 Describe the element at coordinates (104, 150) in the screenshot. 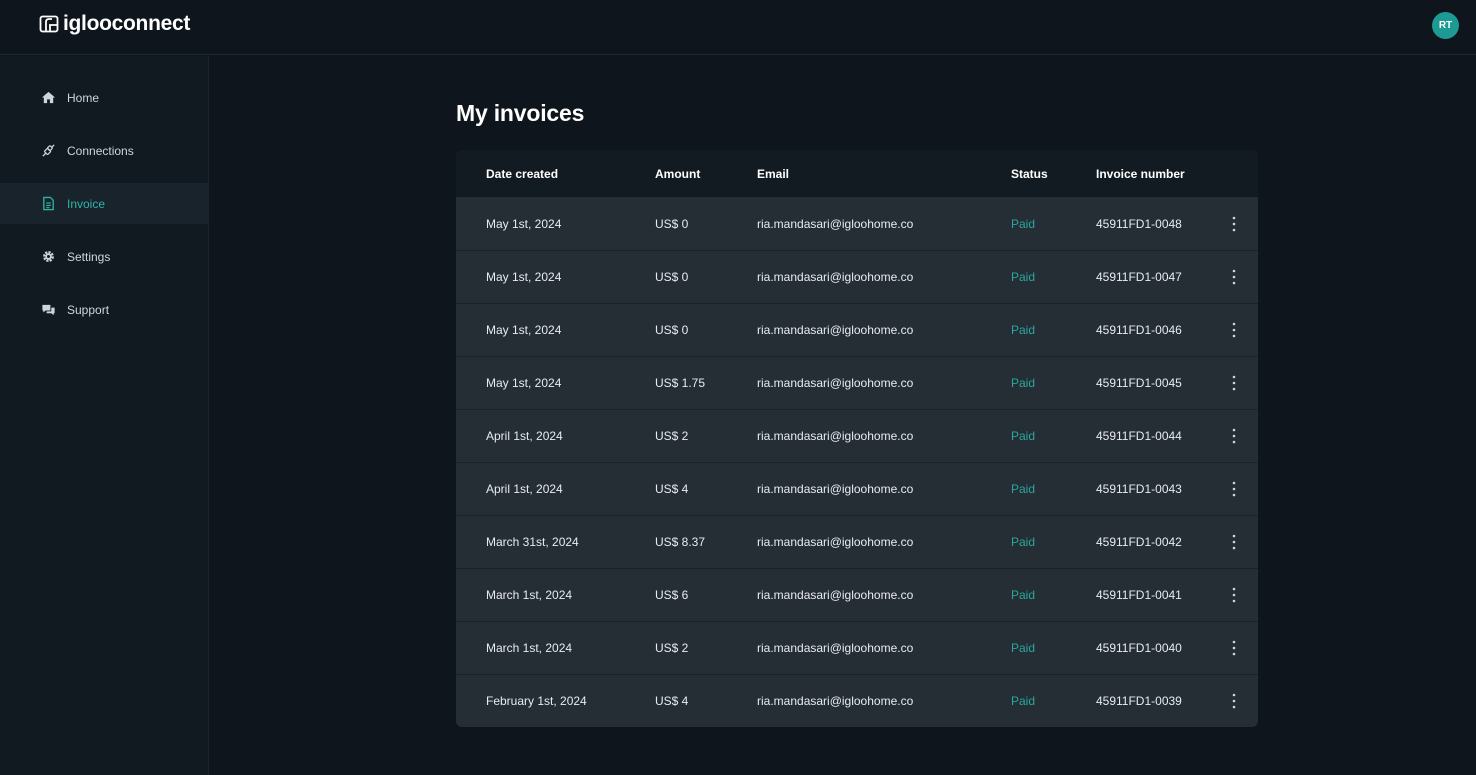

I see `sidebar-item-connections: Connections` at that location.